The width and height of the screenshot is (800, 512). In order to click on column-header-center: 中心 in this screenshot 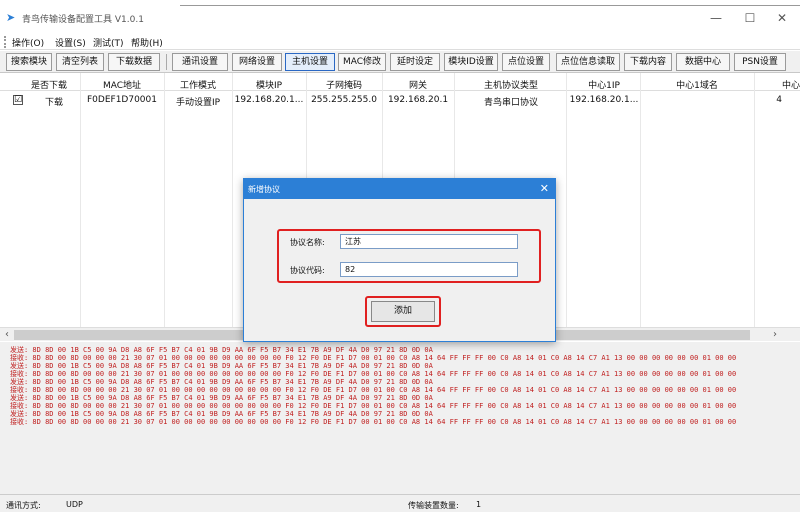, I will do `click(778, 84)`.